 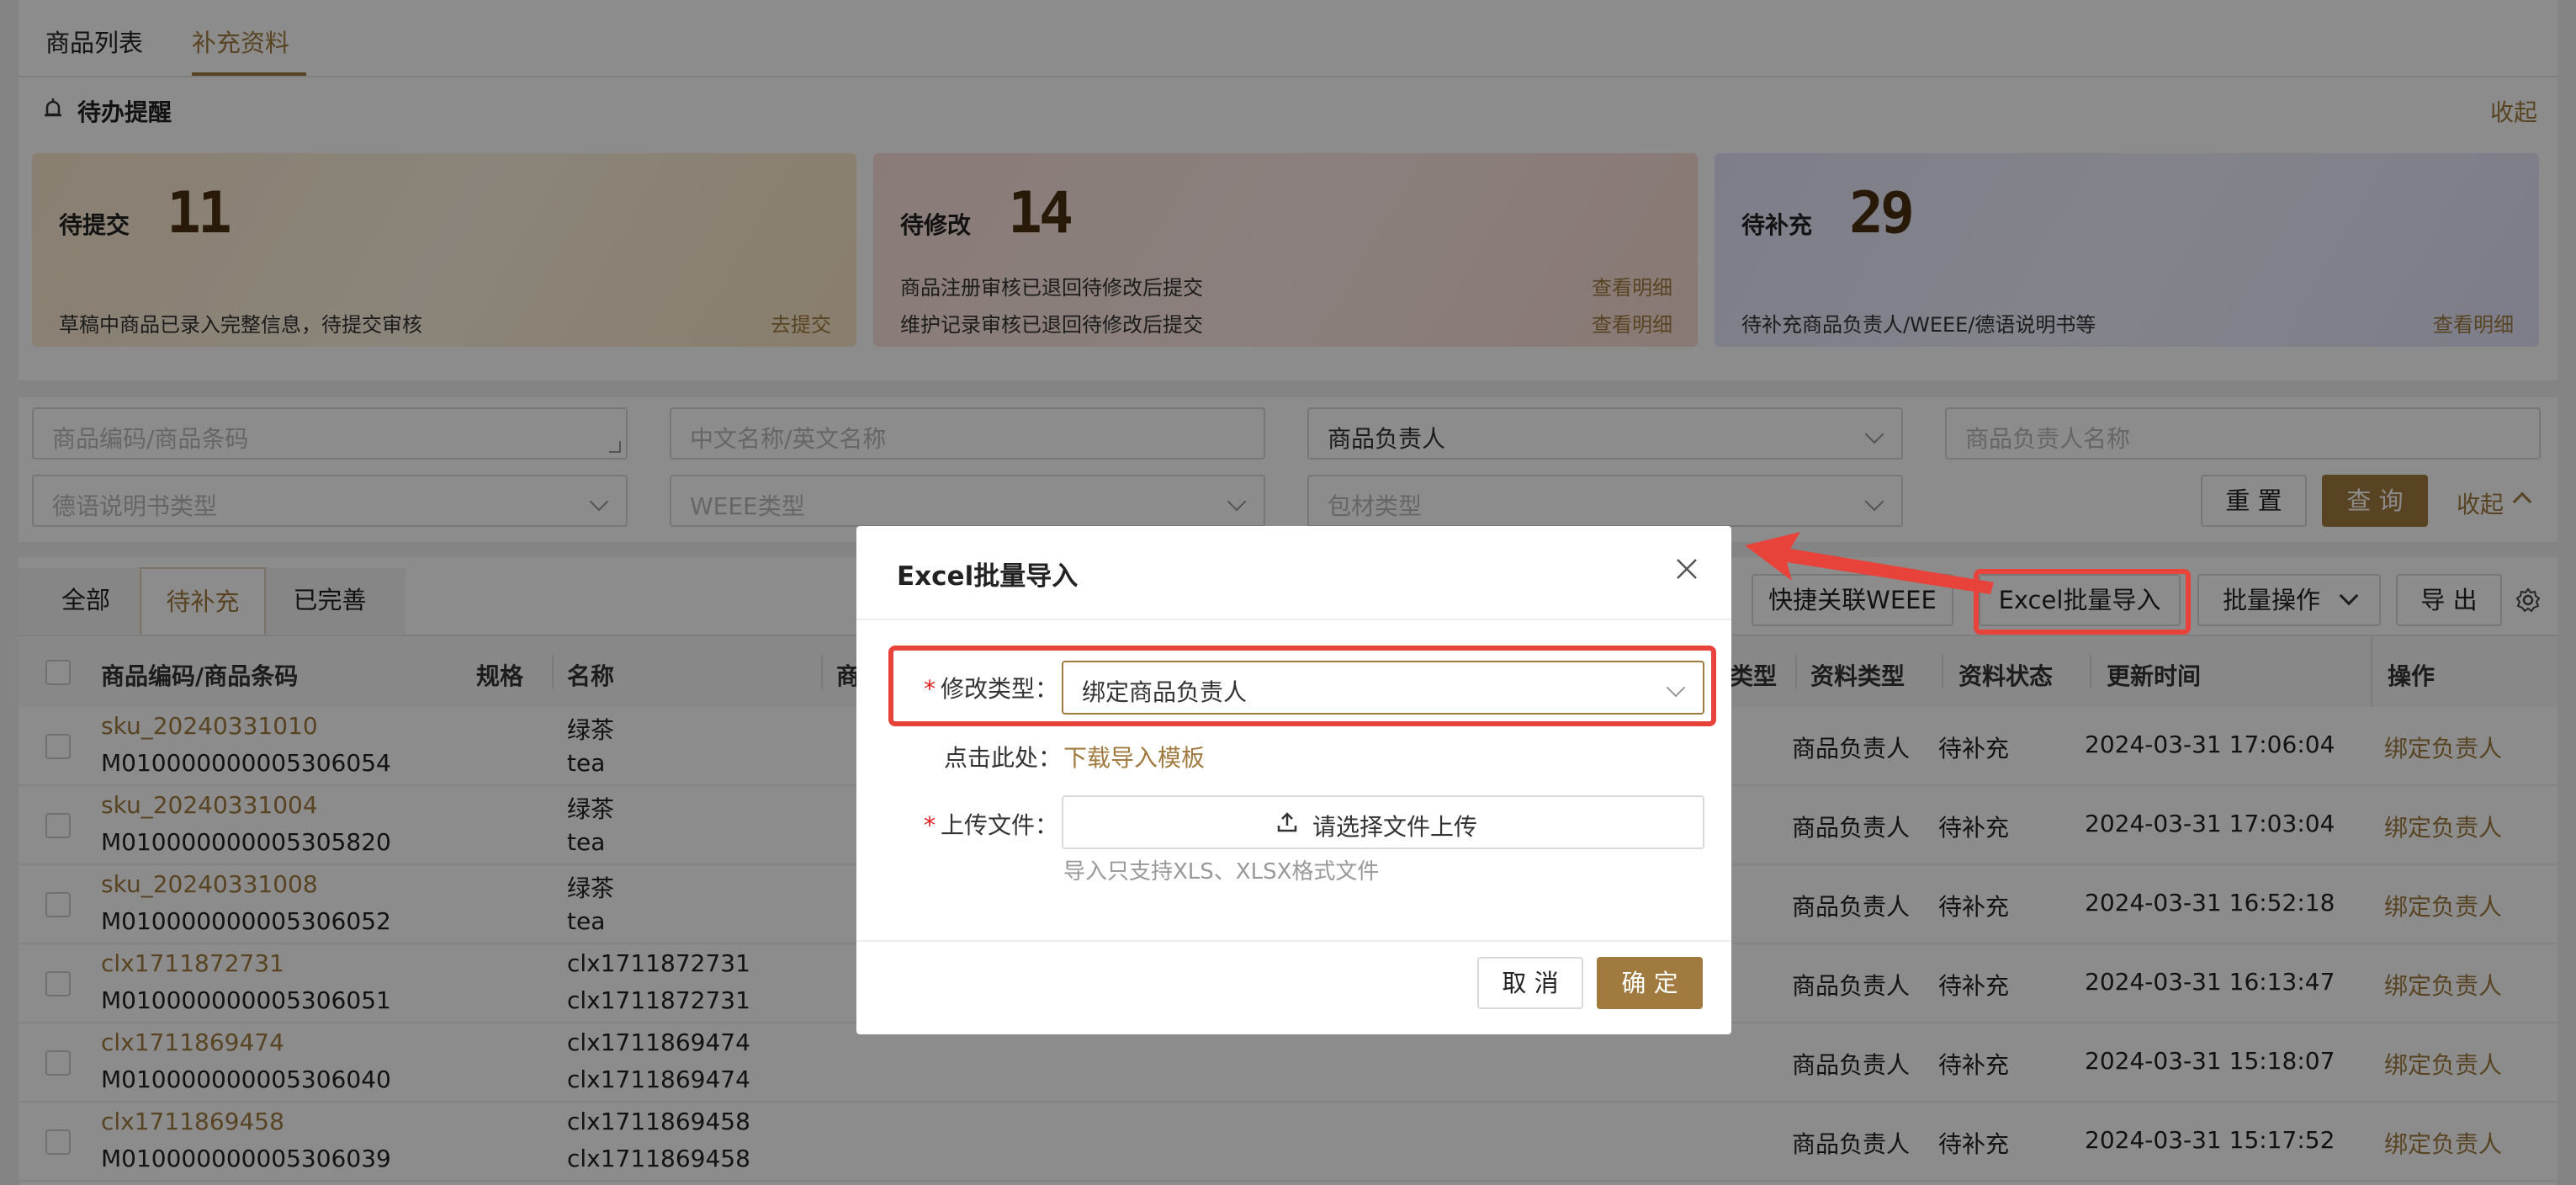 I want to click on upload-hint: 导入只支持XLS、XLSX格式文件, so click(x=1221, y=872).